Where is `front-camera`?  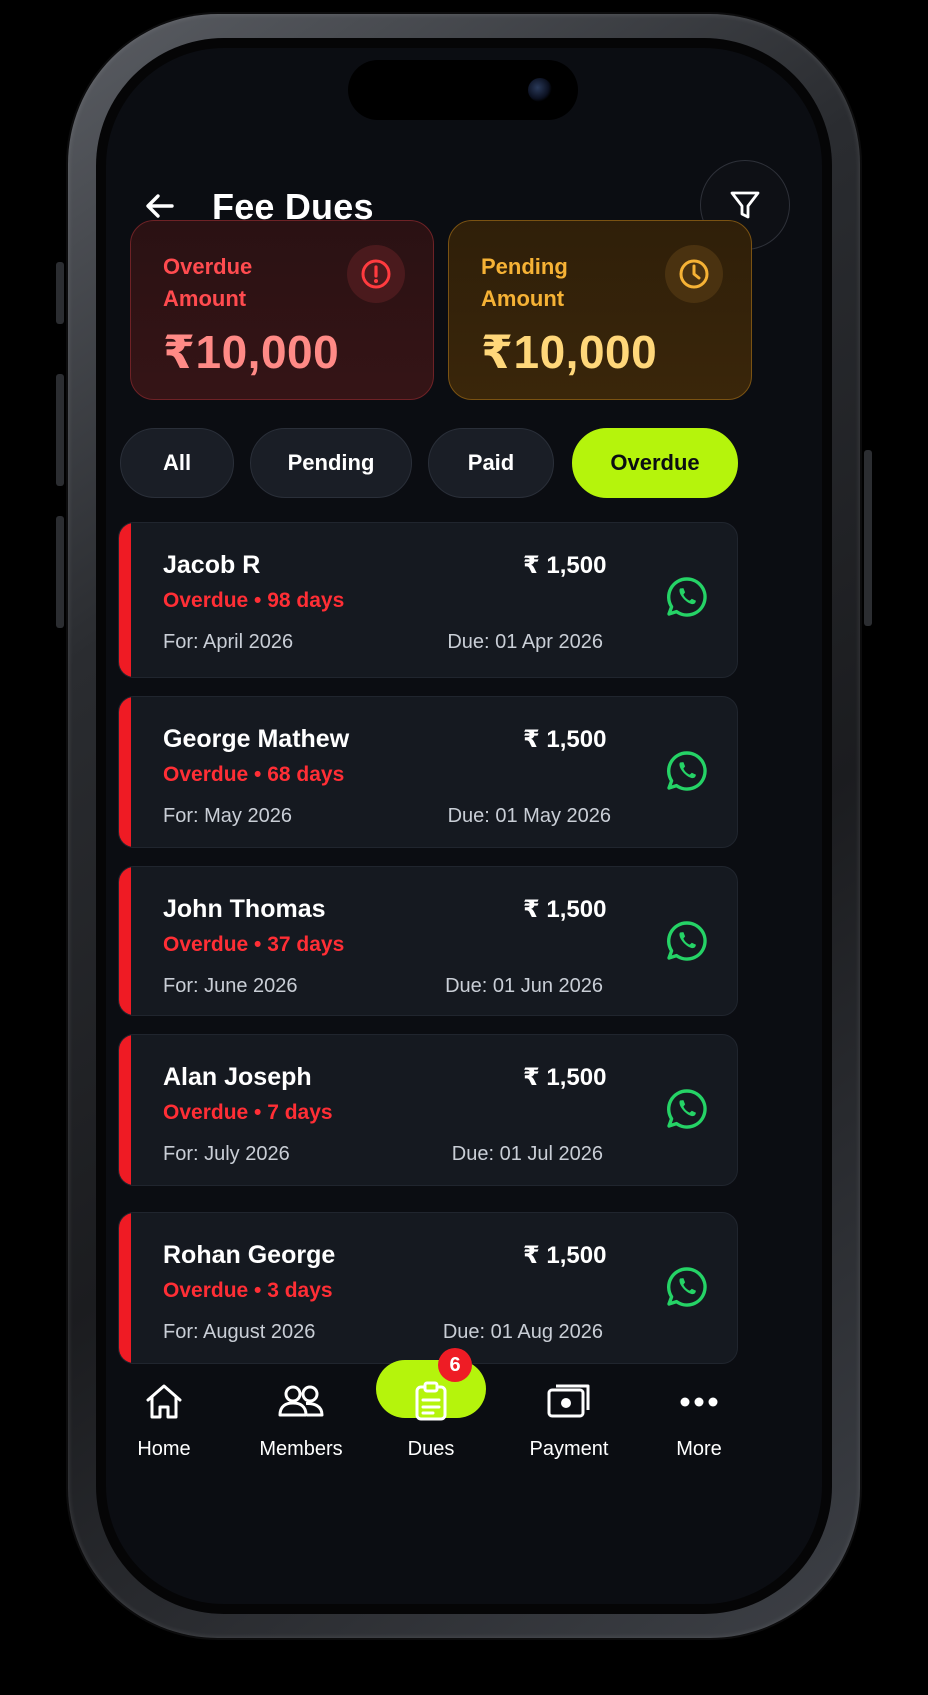
front-camera is located at coordinates (540, 90).